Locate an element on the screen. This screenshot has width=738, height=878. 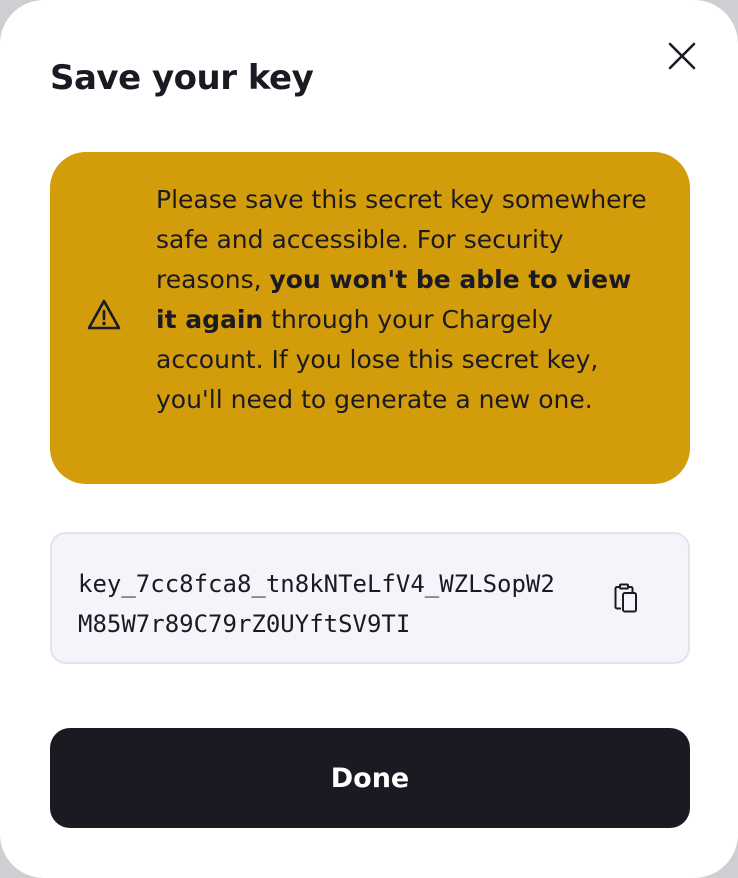
close-icon is located at coordinates (682, 56).